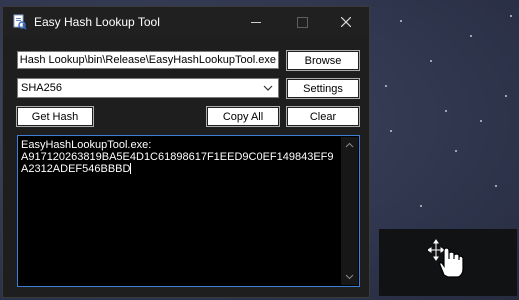  What do you see at coordinates (323, 60) in the screenshot?
I see `browse-button: Browse` at bounding box center [323, 60].